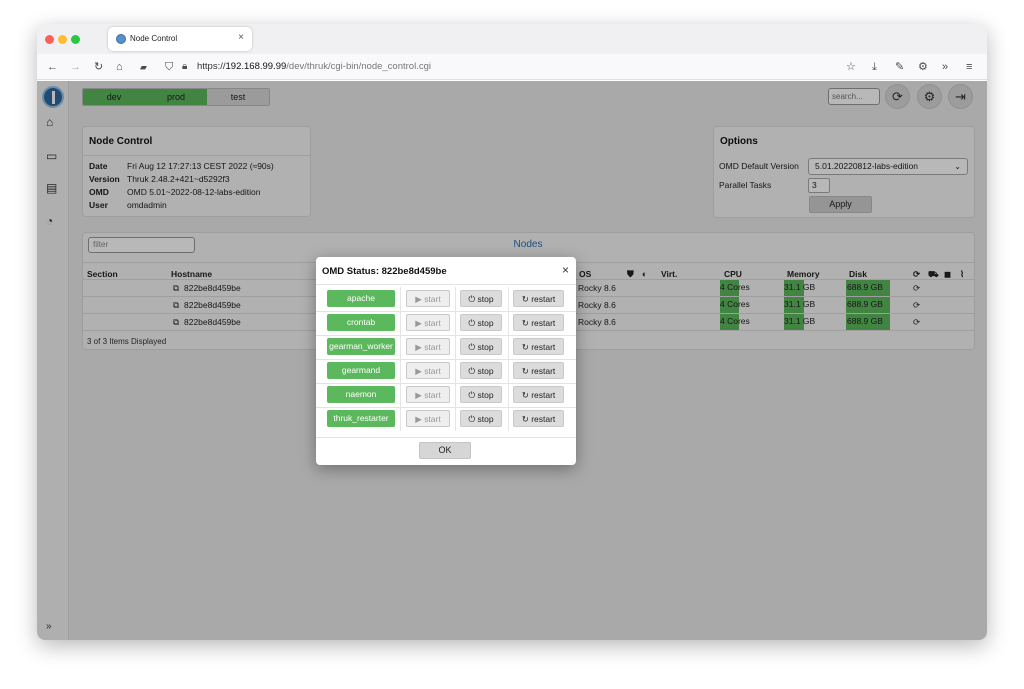 Image resolution: width=1024 pixels, height=689 pixels. I want to click on url-host: 192.168.99.99, so click(256, 66).